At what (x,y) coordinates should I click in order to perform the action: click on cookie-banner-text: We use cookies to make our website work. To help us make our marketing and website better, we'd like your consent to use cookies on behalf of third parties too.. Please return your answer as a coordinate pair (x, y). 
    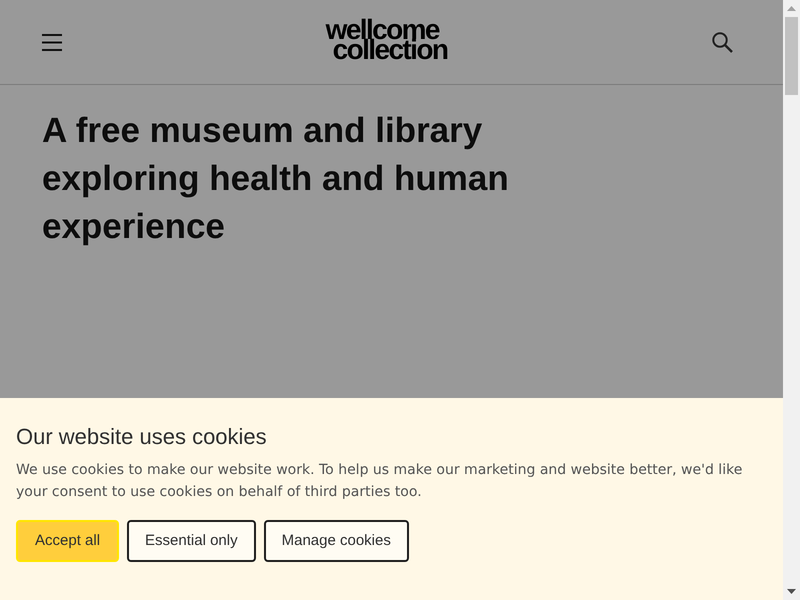
    Looking at the image, I should click on (380, 481).